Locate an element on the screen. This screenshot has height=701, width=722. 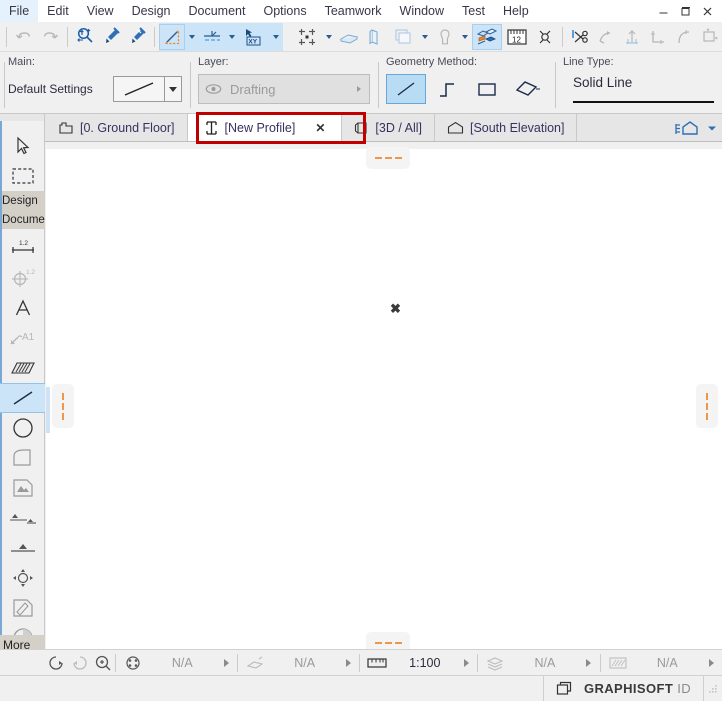
pen-set-field: N/A is located at coordinates (176, 663).